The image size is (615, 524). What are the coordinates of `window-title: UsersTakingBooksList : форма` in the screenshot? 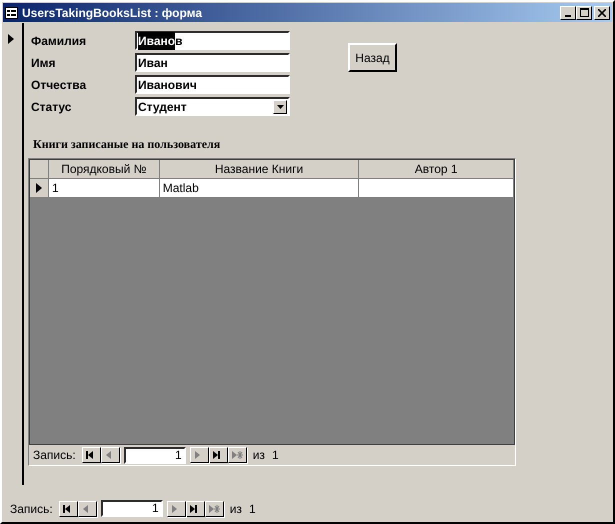 It's located at (112, 13).